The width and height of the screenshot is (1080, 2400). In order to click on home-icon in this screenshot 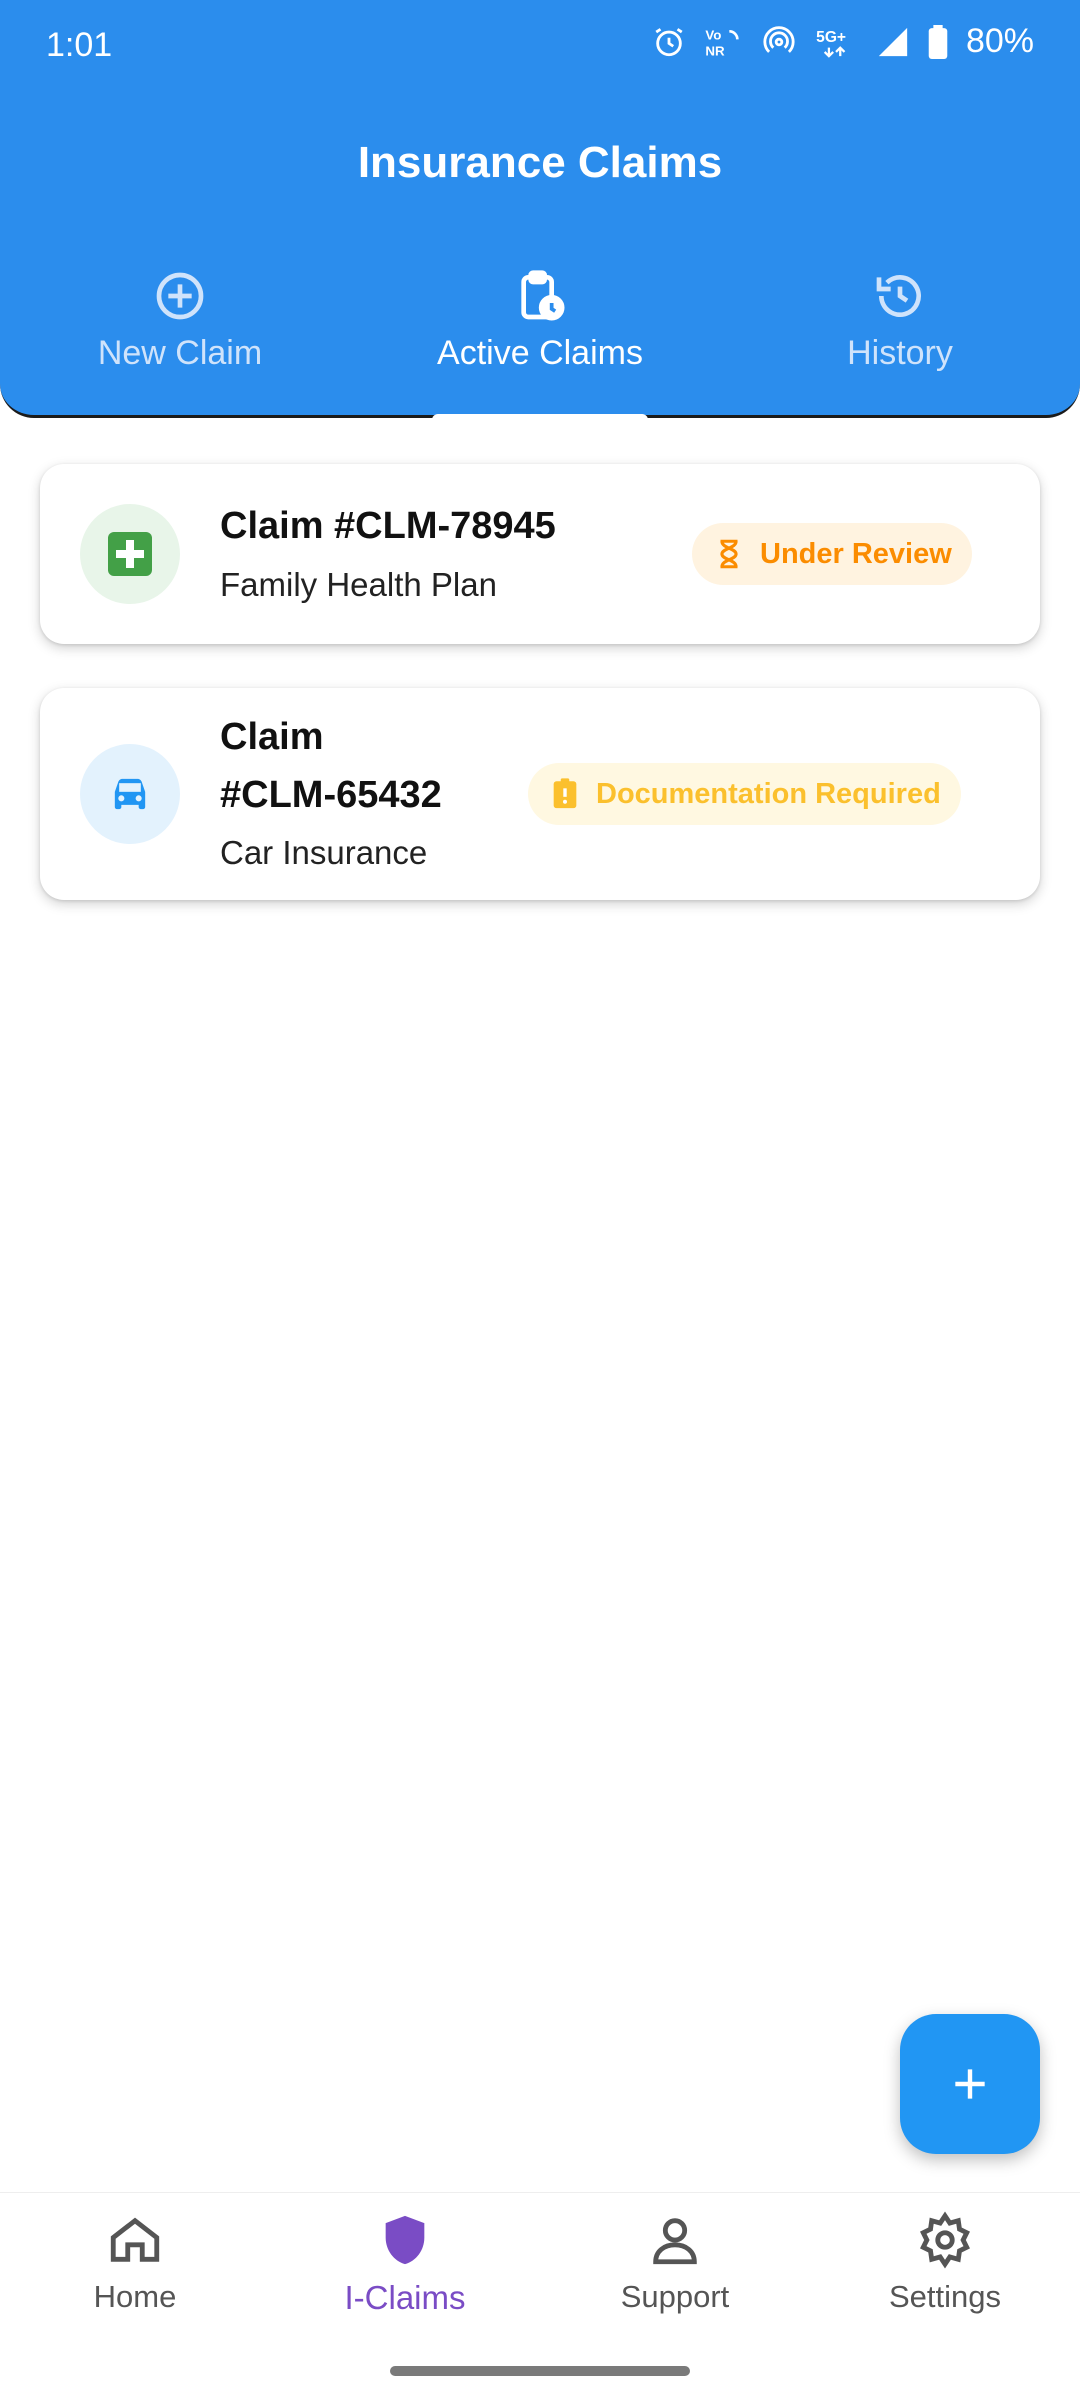, I will do `click(135, 2239)`.